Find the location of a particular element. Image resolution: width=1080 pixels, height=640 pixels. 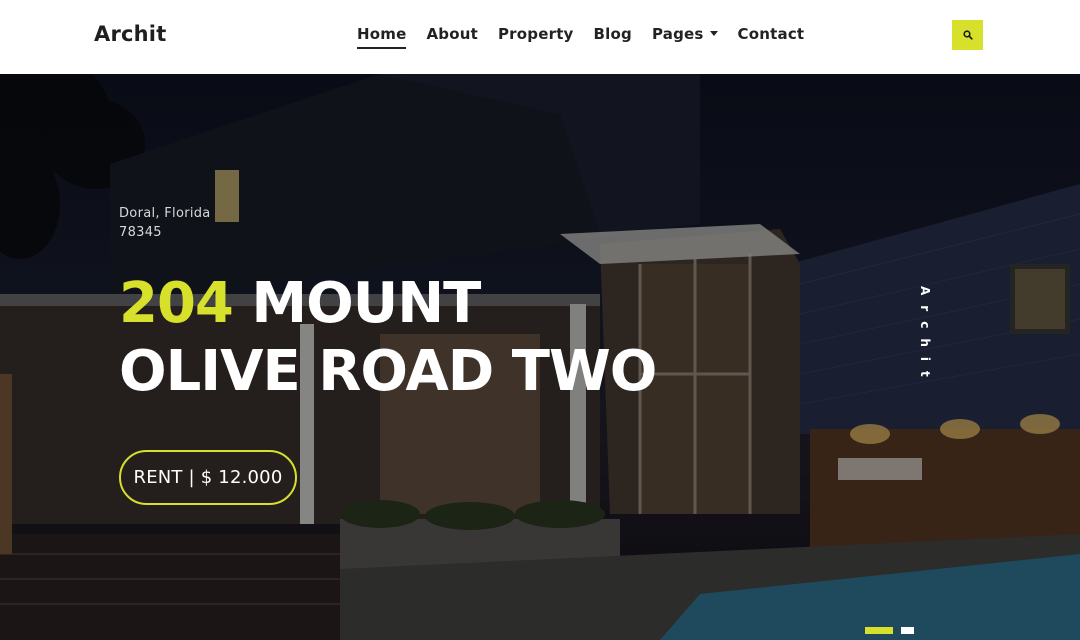

address-line2: 78345 is located at coordinates (140, 232).